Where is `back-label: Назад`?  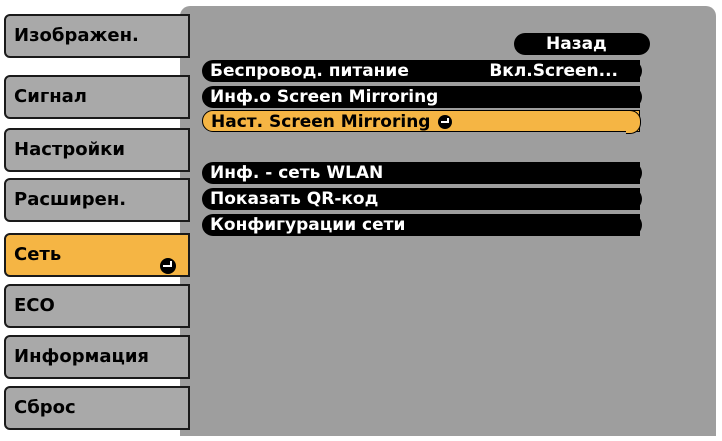
back-label: Назад is located at coordinates (576, 44).